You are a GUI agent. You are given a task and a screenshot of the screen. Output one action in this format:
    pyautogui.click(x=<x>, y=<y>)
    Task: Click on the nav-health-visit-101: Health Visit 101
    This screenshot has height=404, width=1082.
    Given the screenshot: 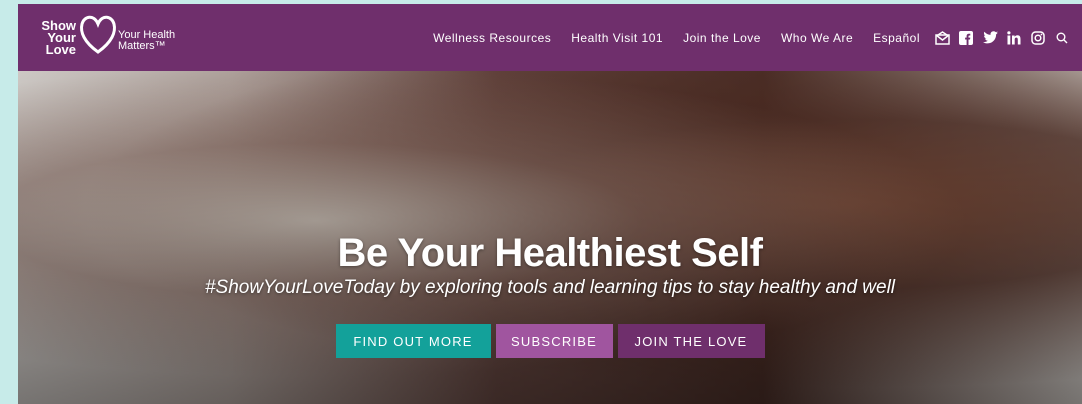 What is the action you would take?
    pyautogui.click(x=617, y=38)
    